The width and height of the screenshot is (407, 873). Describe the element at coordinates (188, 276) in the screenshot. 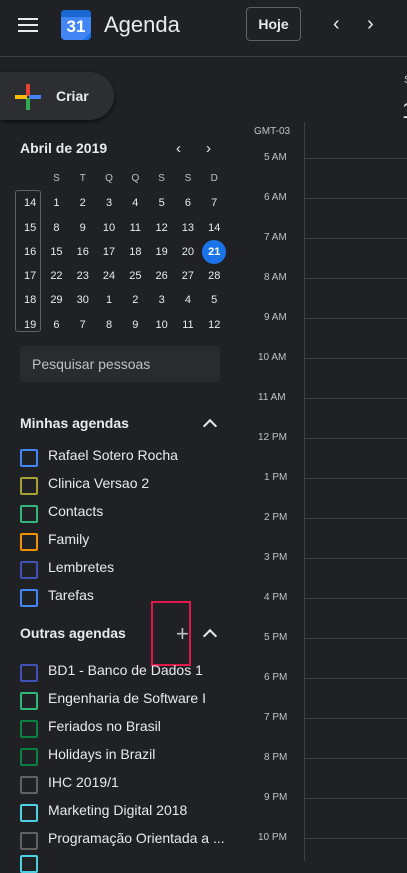

I see `mini-calendar-day: 27` at that location.